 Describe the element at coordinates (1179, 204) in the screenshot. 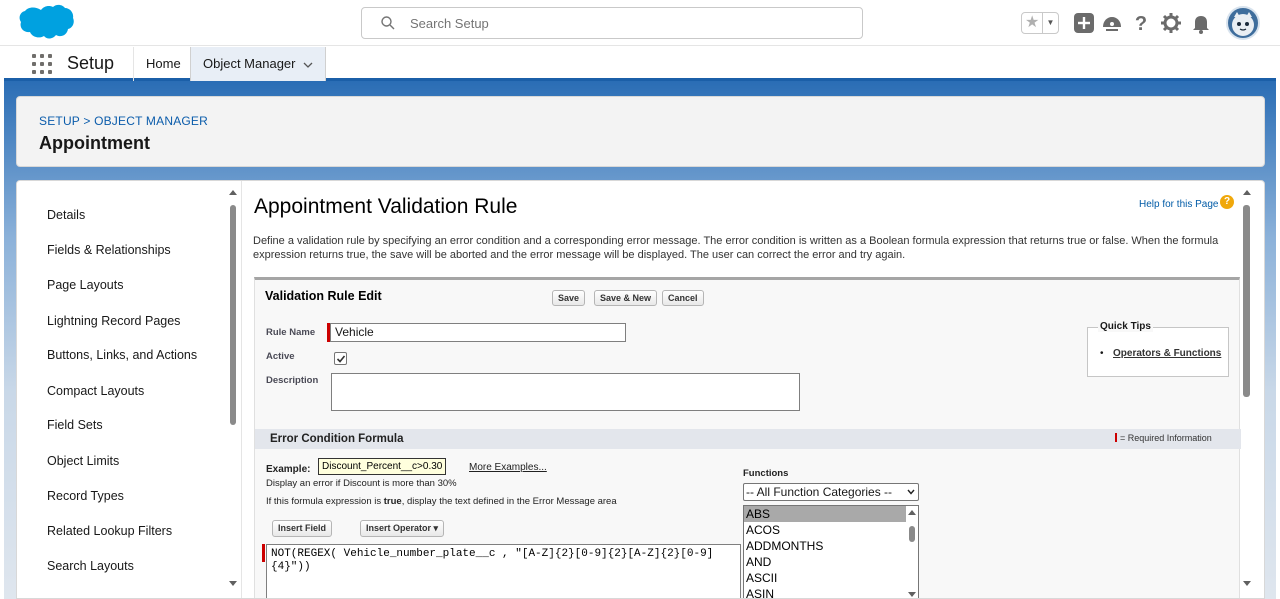

I see `help-for-page-link: Help for this Page` at that location.